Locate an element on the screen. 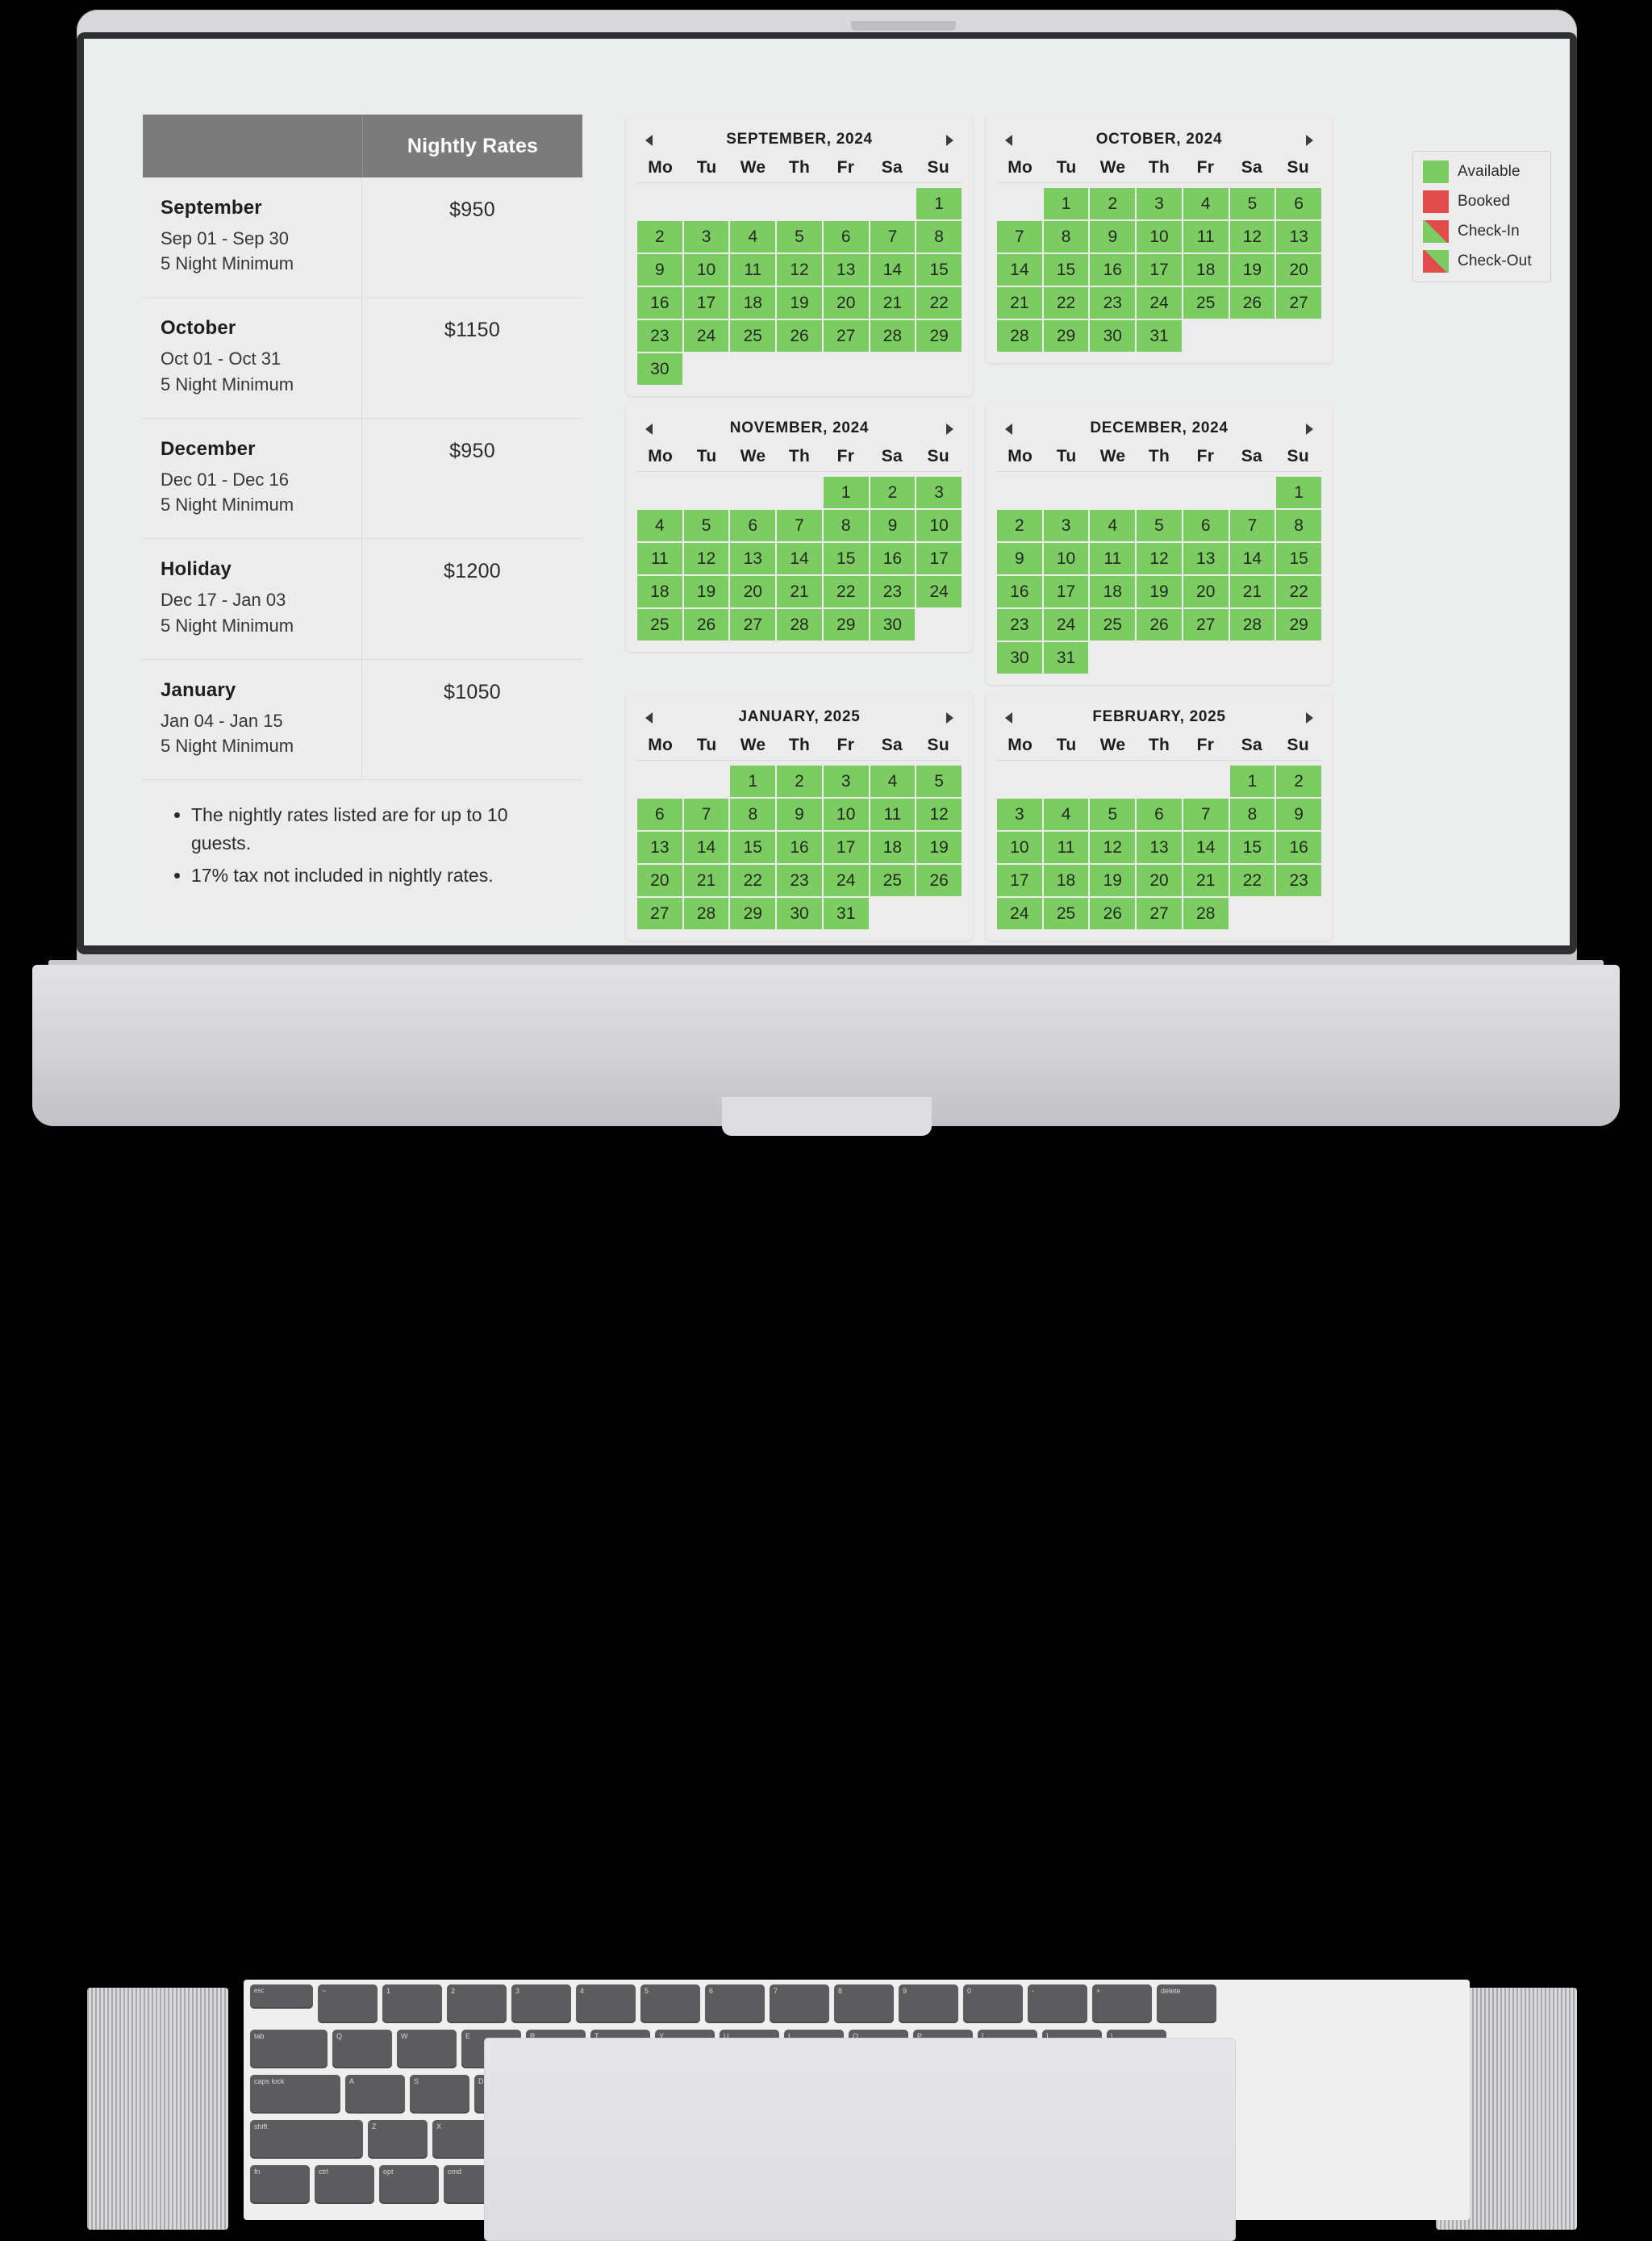 This screenshot has width=1652, height=2241. calendar-day-cell: 29 is located at coordinates (846, 625).